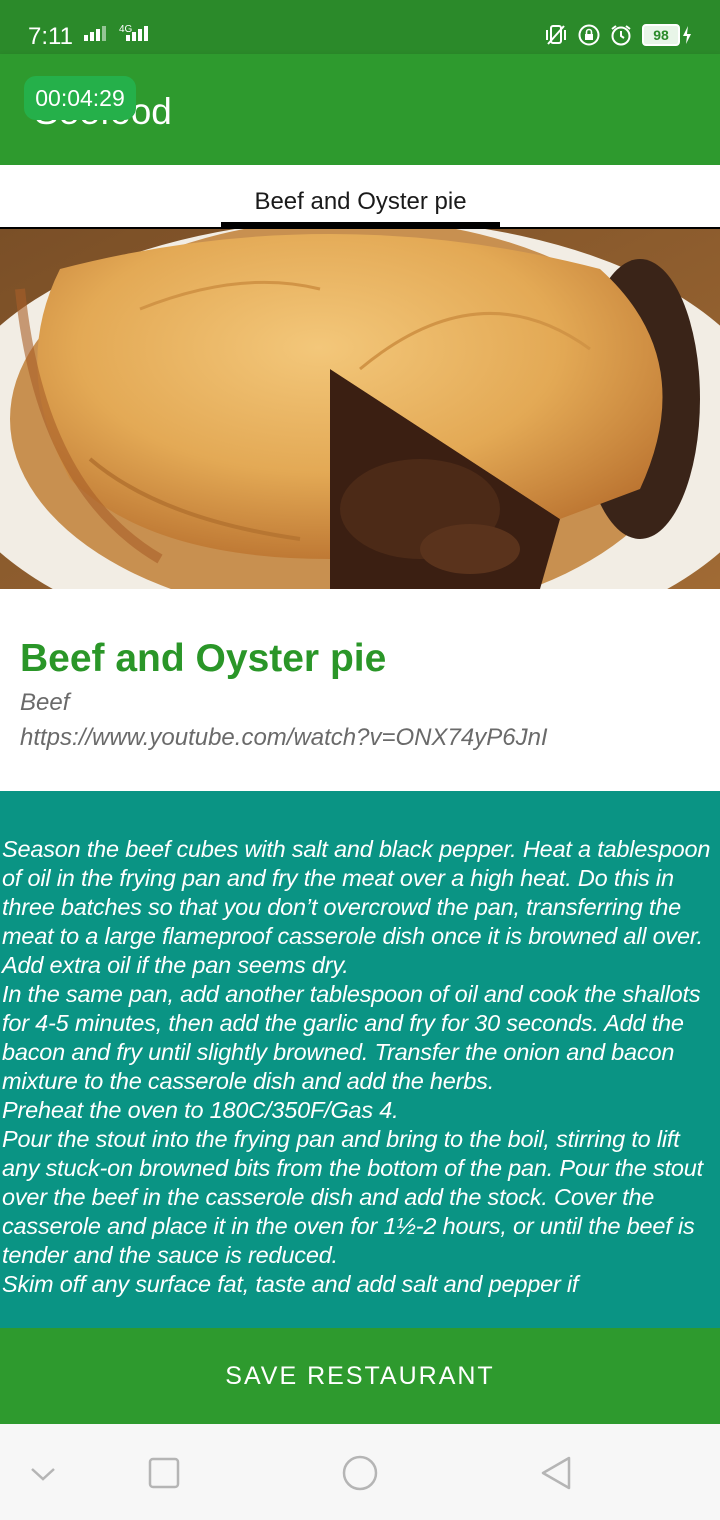 This screenshot has width=720, height=1520. I want to click on recents-icon, so click(164, 1473).